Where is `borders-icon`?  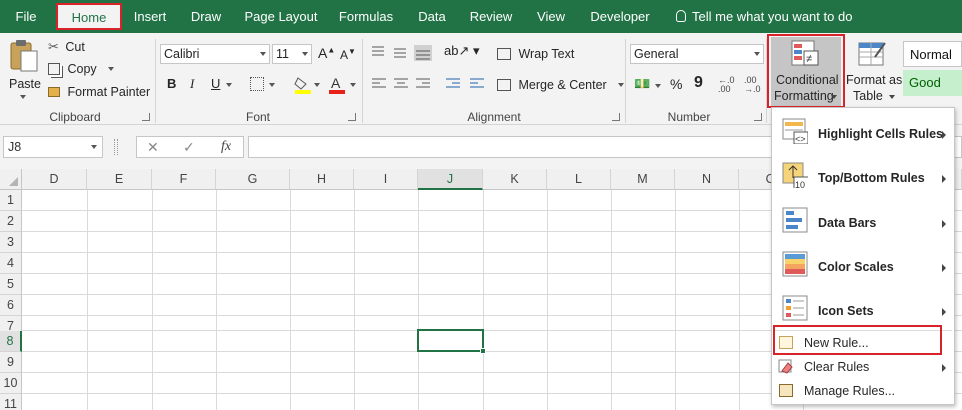 borders-icon is located at coordinates (257, 84).